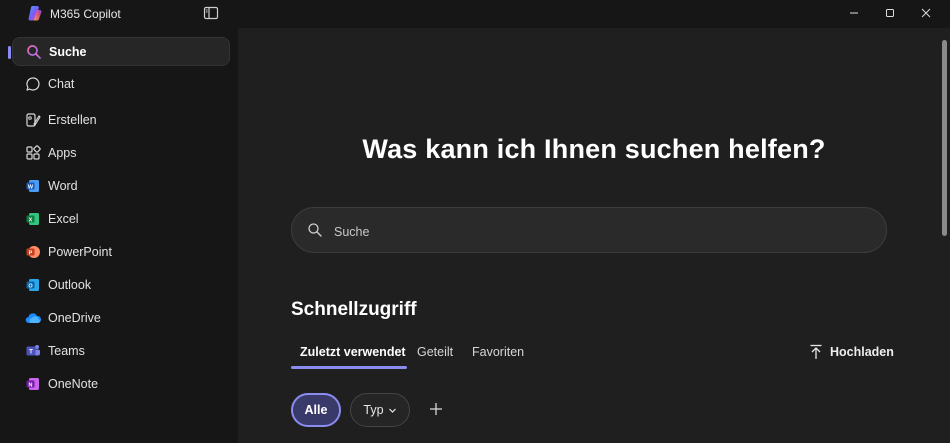  What do you see at coordinates (9, 52) in the screenshot?
I see `active-indicator` at bounding box center [9, 52].